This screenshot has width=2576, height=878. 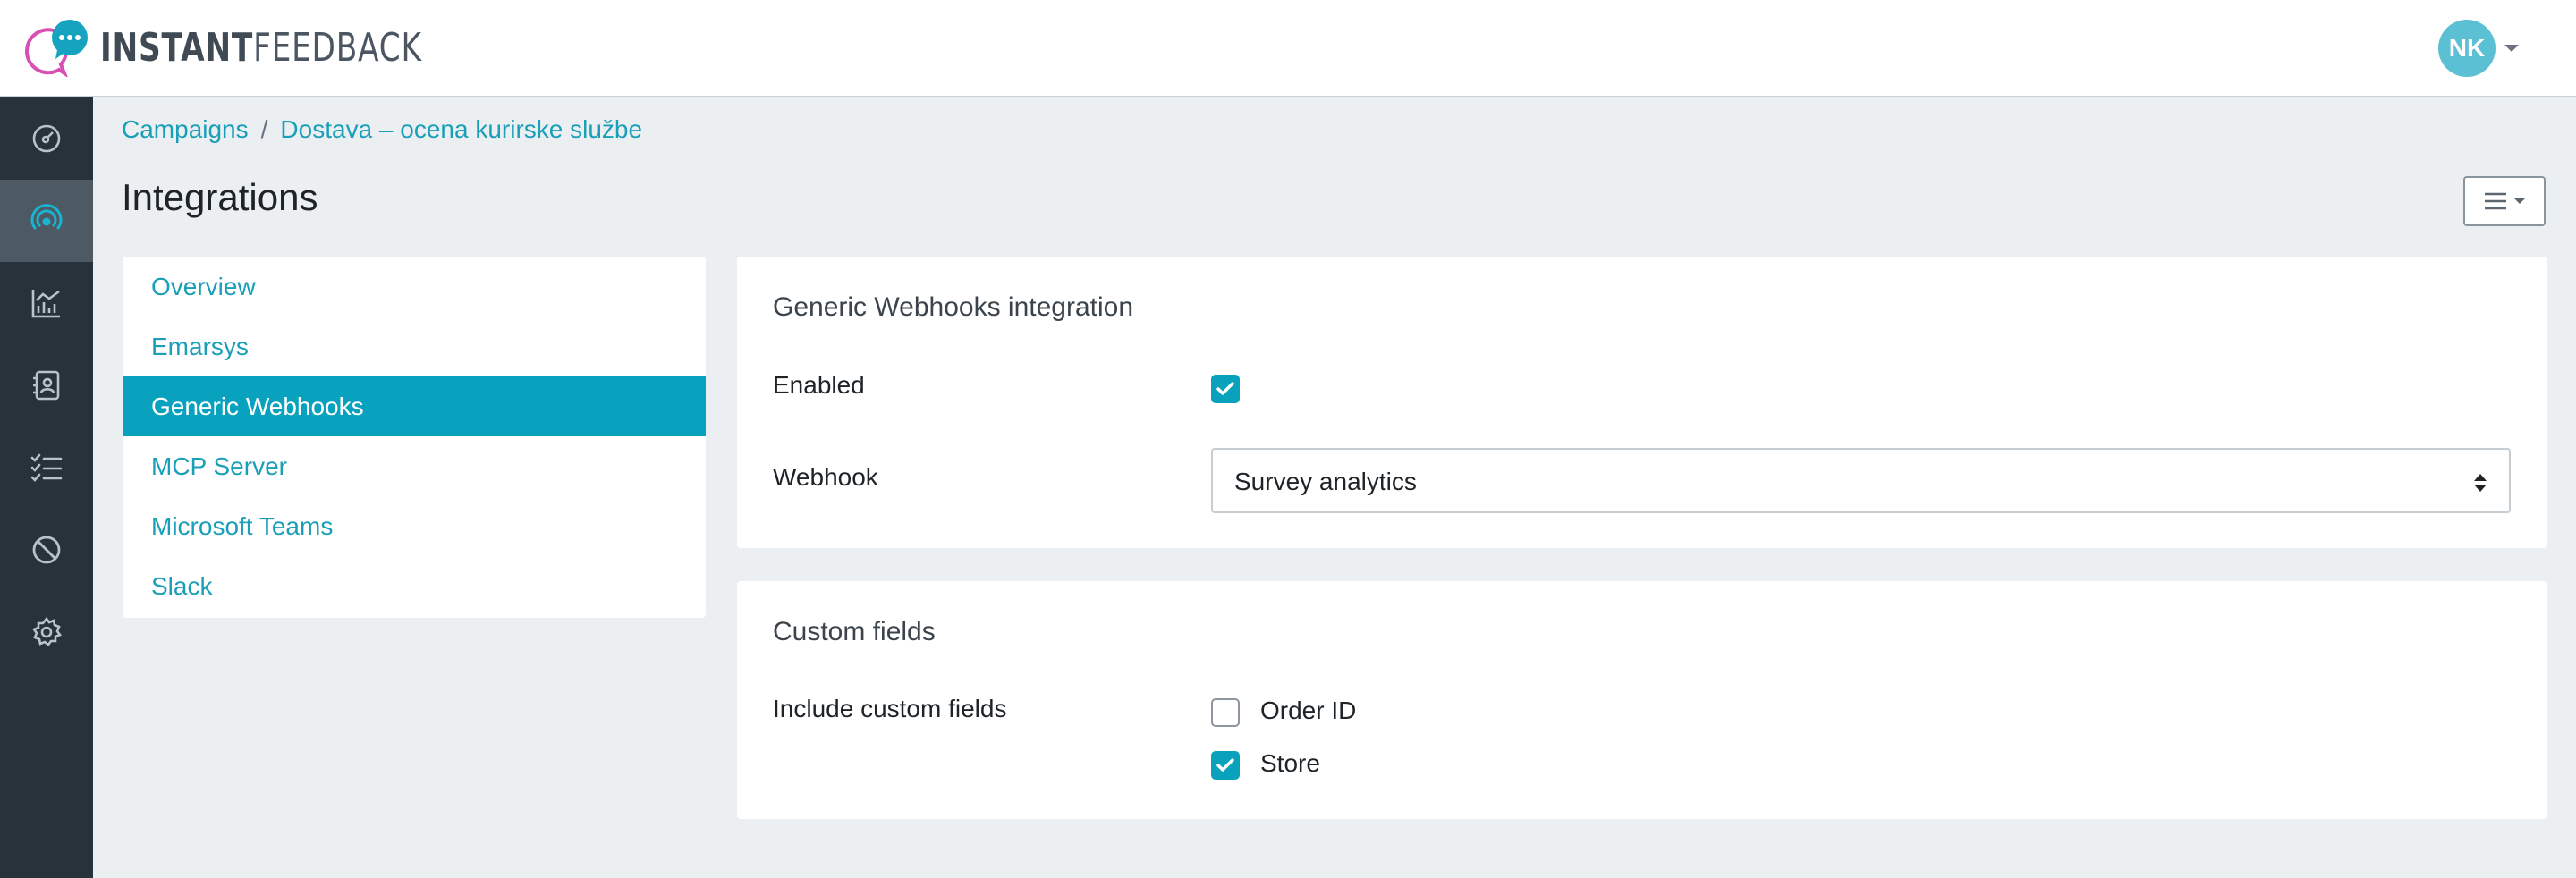 I want to click on enabled-checkbox, so click(x=1225, y=389).